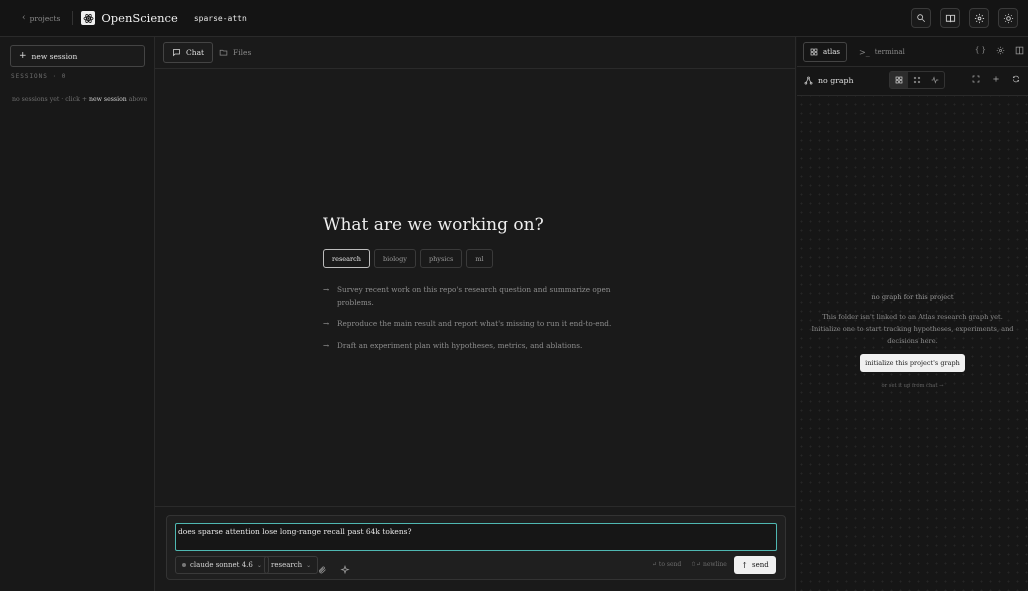 This screenshot has width=1028, height=591. Describe the element at coordinates (242, 52) in the screenshot. I see `tab-files-label: Files` at that location.